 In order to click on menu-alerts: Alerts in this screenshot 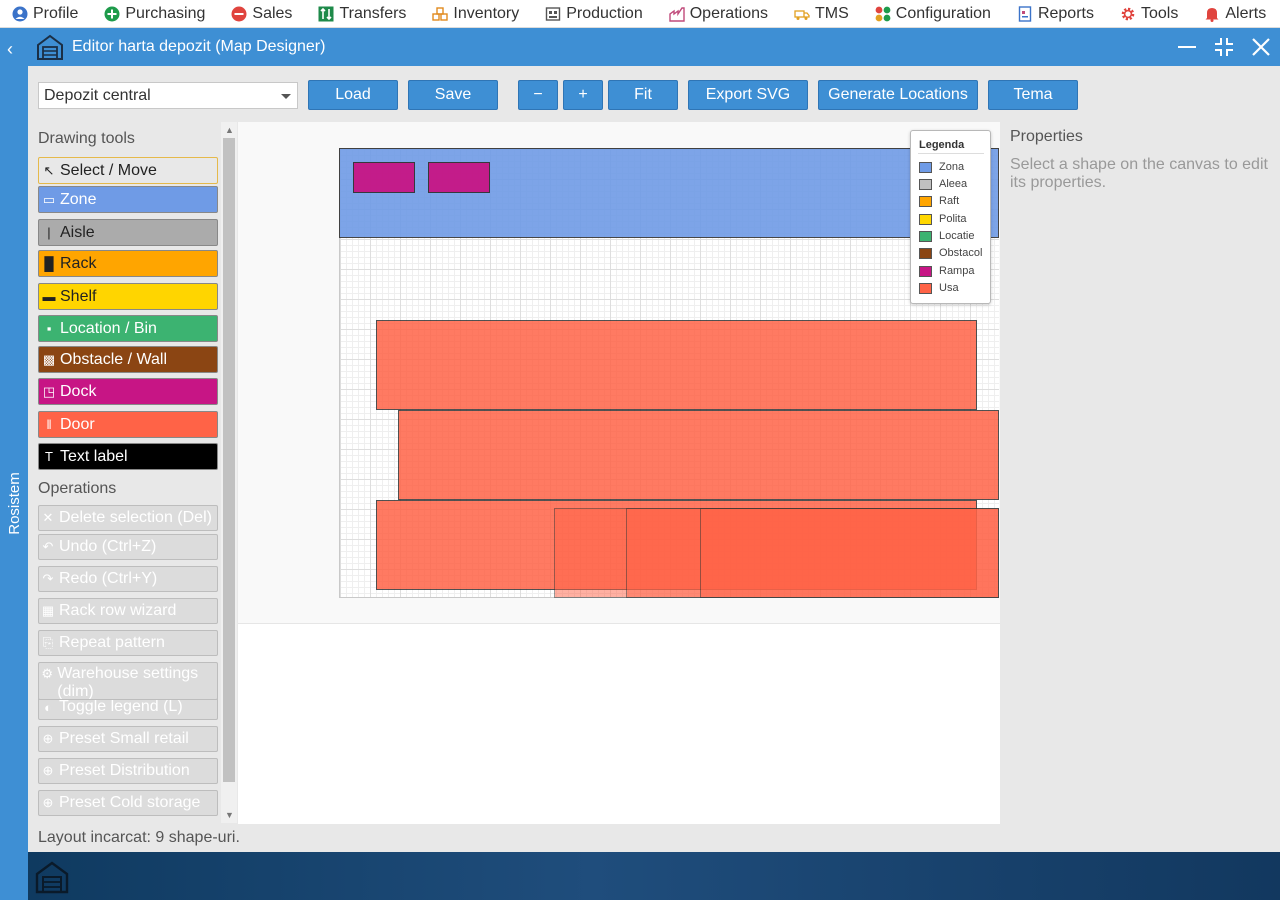, I will do `click(1235, 14)`.